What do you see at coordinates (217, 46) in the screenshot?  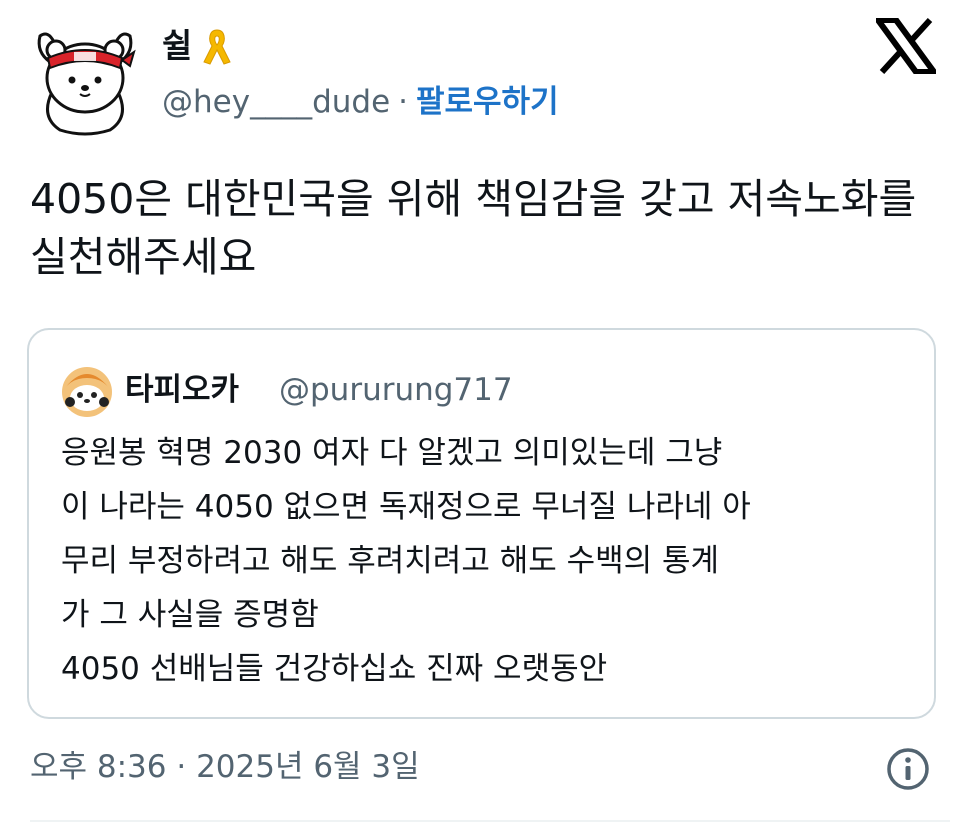 I see `yellow-ribbon-icon` at bounding box center [217, 46].